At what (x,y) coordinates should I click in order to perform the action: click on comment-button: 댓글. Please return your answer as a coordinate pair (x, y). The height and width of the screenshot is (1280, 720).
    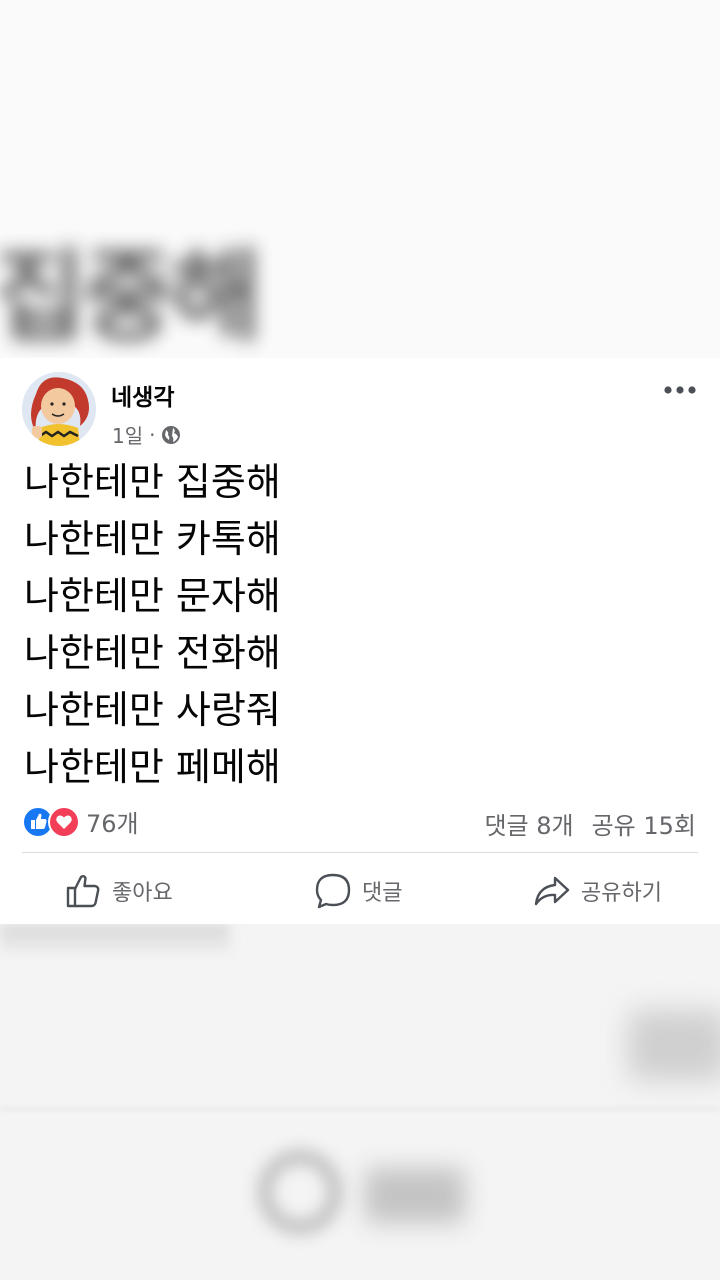
    Looking at the image, I should click on (358, 891).